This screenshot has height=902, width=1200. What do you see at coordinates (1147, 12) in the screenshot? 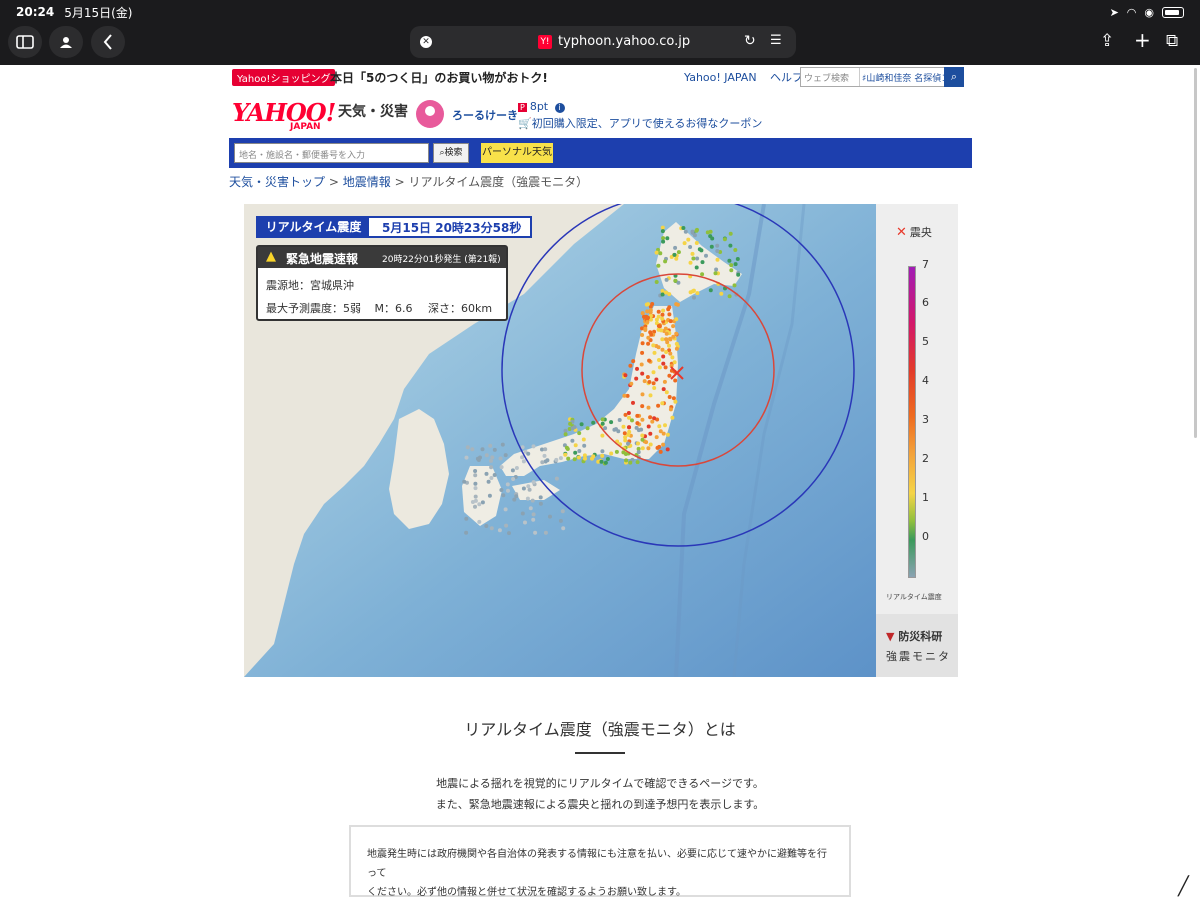
I see `status-icons: ➤ ◠ ◉` at bounding box center [1147, 12].